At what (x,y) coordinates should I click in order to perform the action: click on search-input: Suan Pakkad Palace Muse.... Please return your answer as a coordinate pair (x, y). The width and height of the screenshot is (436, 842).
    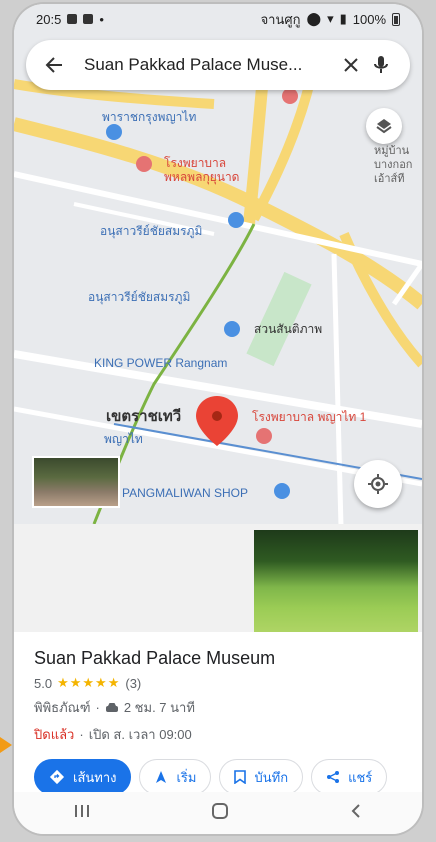
    Looking at the image, I should click on (210, 65).